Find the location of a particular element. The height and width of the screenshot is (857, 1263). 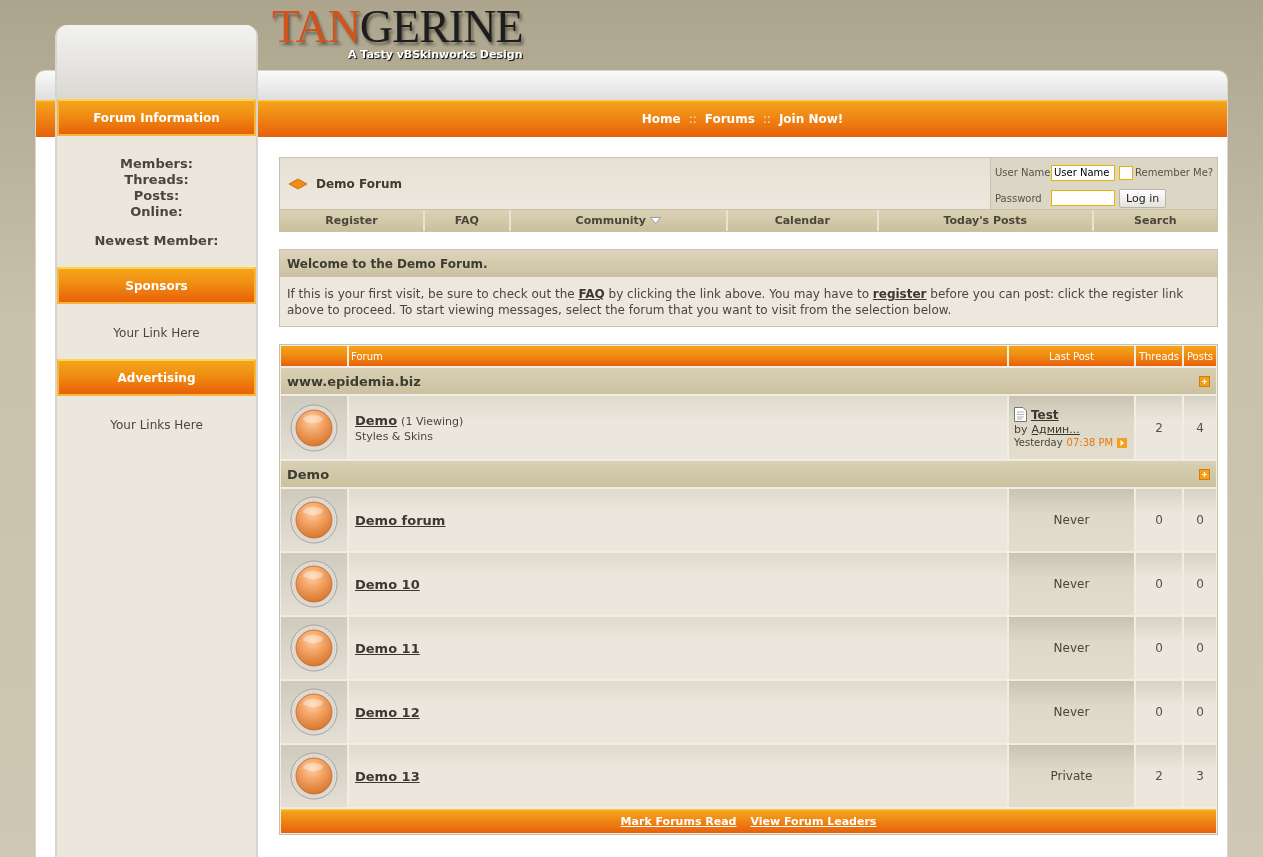

breadcrumb: Demo Forum is located at coordinates (359, 183).